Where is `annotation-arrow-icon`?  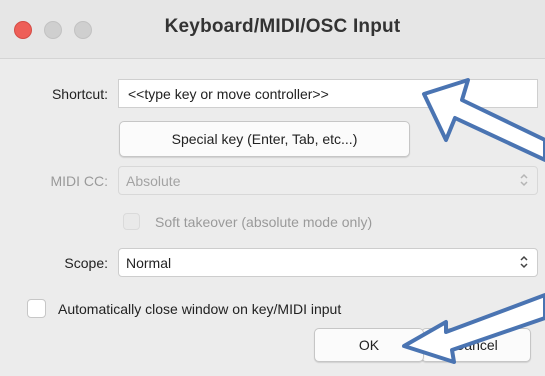
annotation-arrow-icon is located at coordinates (473, 328).